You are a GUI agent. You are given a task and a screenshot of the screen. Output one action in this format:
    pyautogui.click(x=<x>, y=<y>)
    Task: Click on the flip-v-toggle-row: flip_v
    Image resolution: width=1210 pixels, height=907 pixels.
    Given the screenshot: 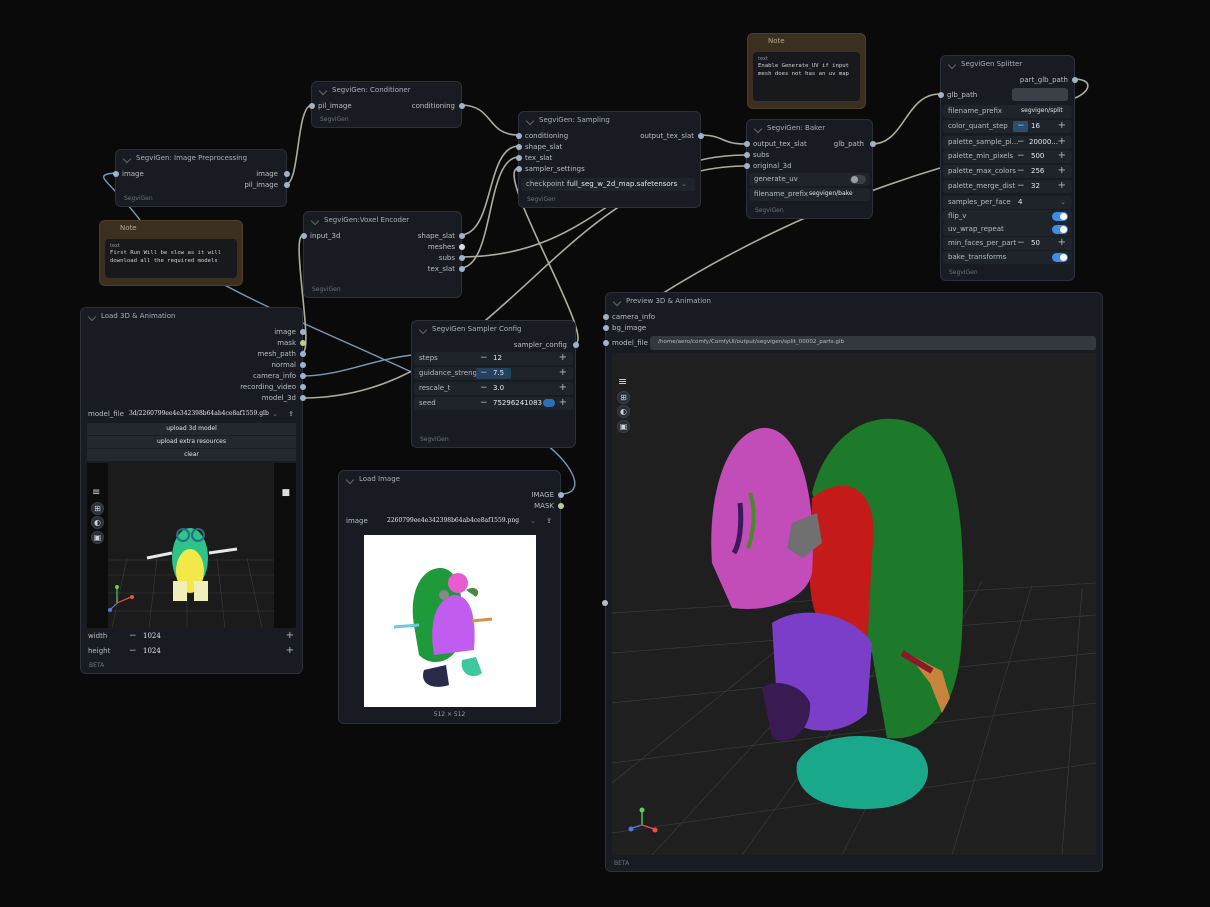 What is the action you would take?
    pyautogui.click(x=1007, y=216)
    